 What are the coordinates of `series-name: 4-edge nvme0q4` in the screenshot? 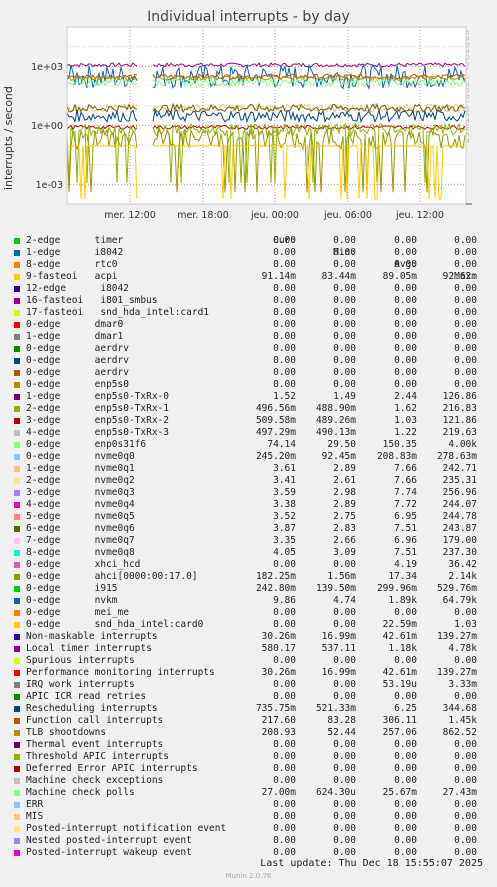 It's located at (80, 504).